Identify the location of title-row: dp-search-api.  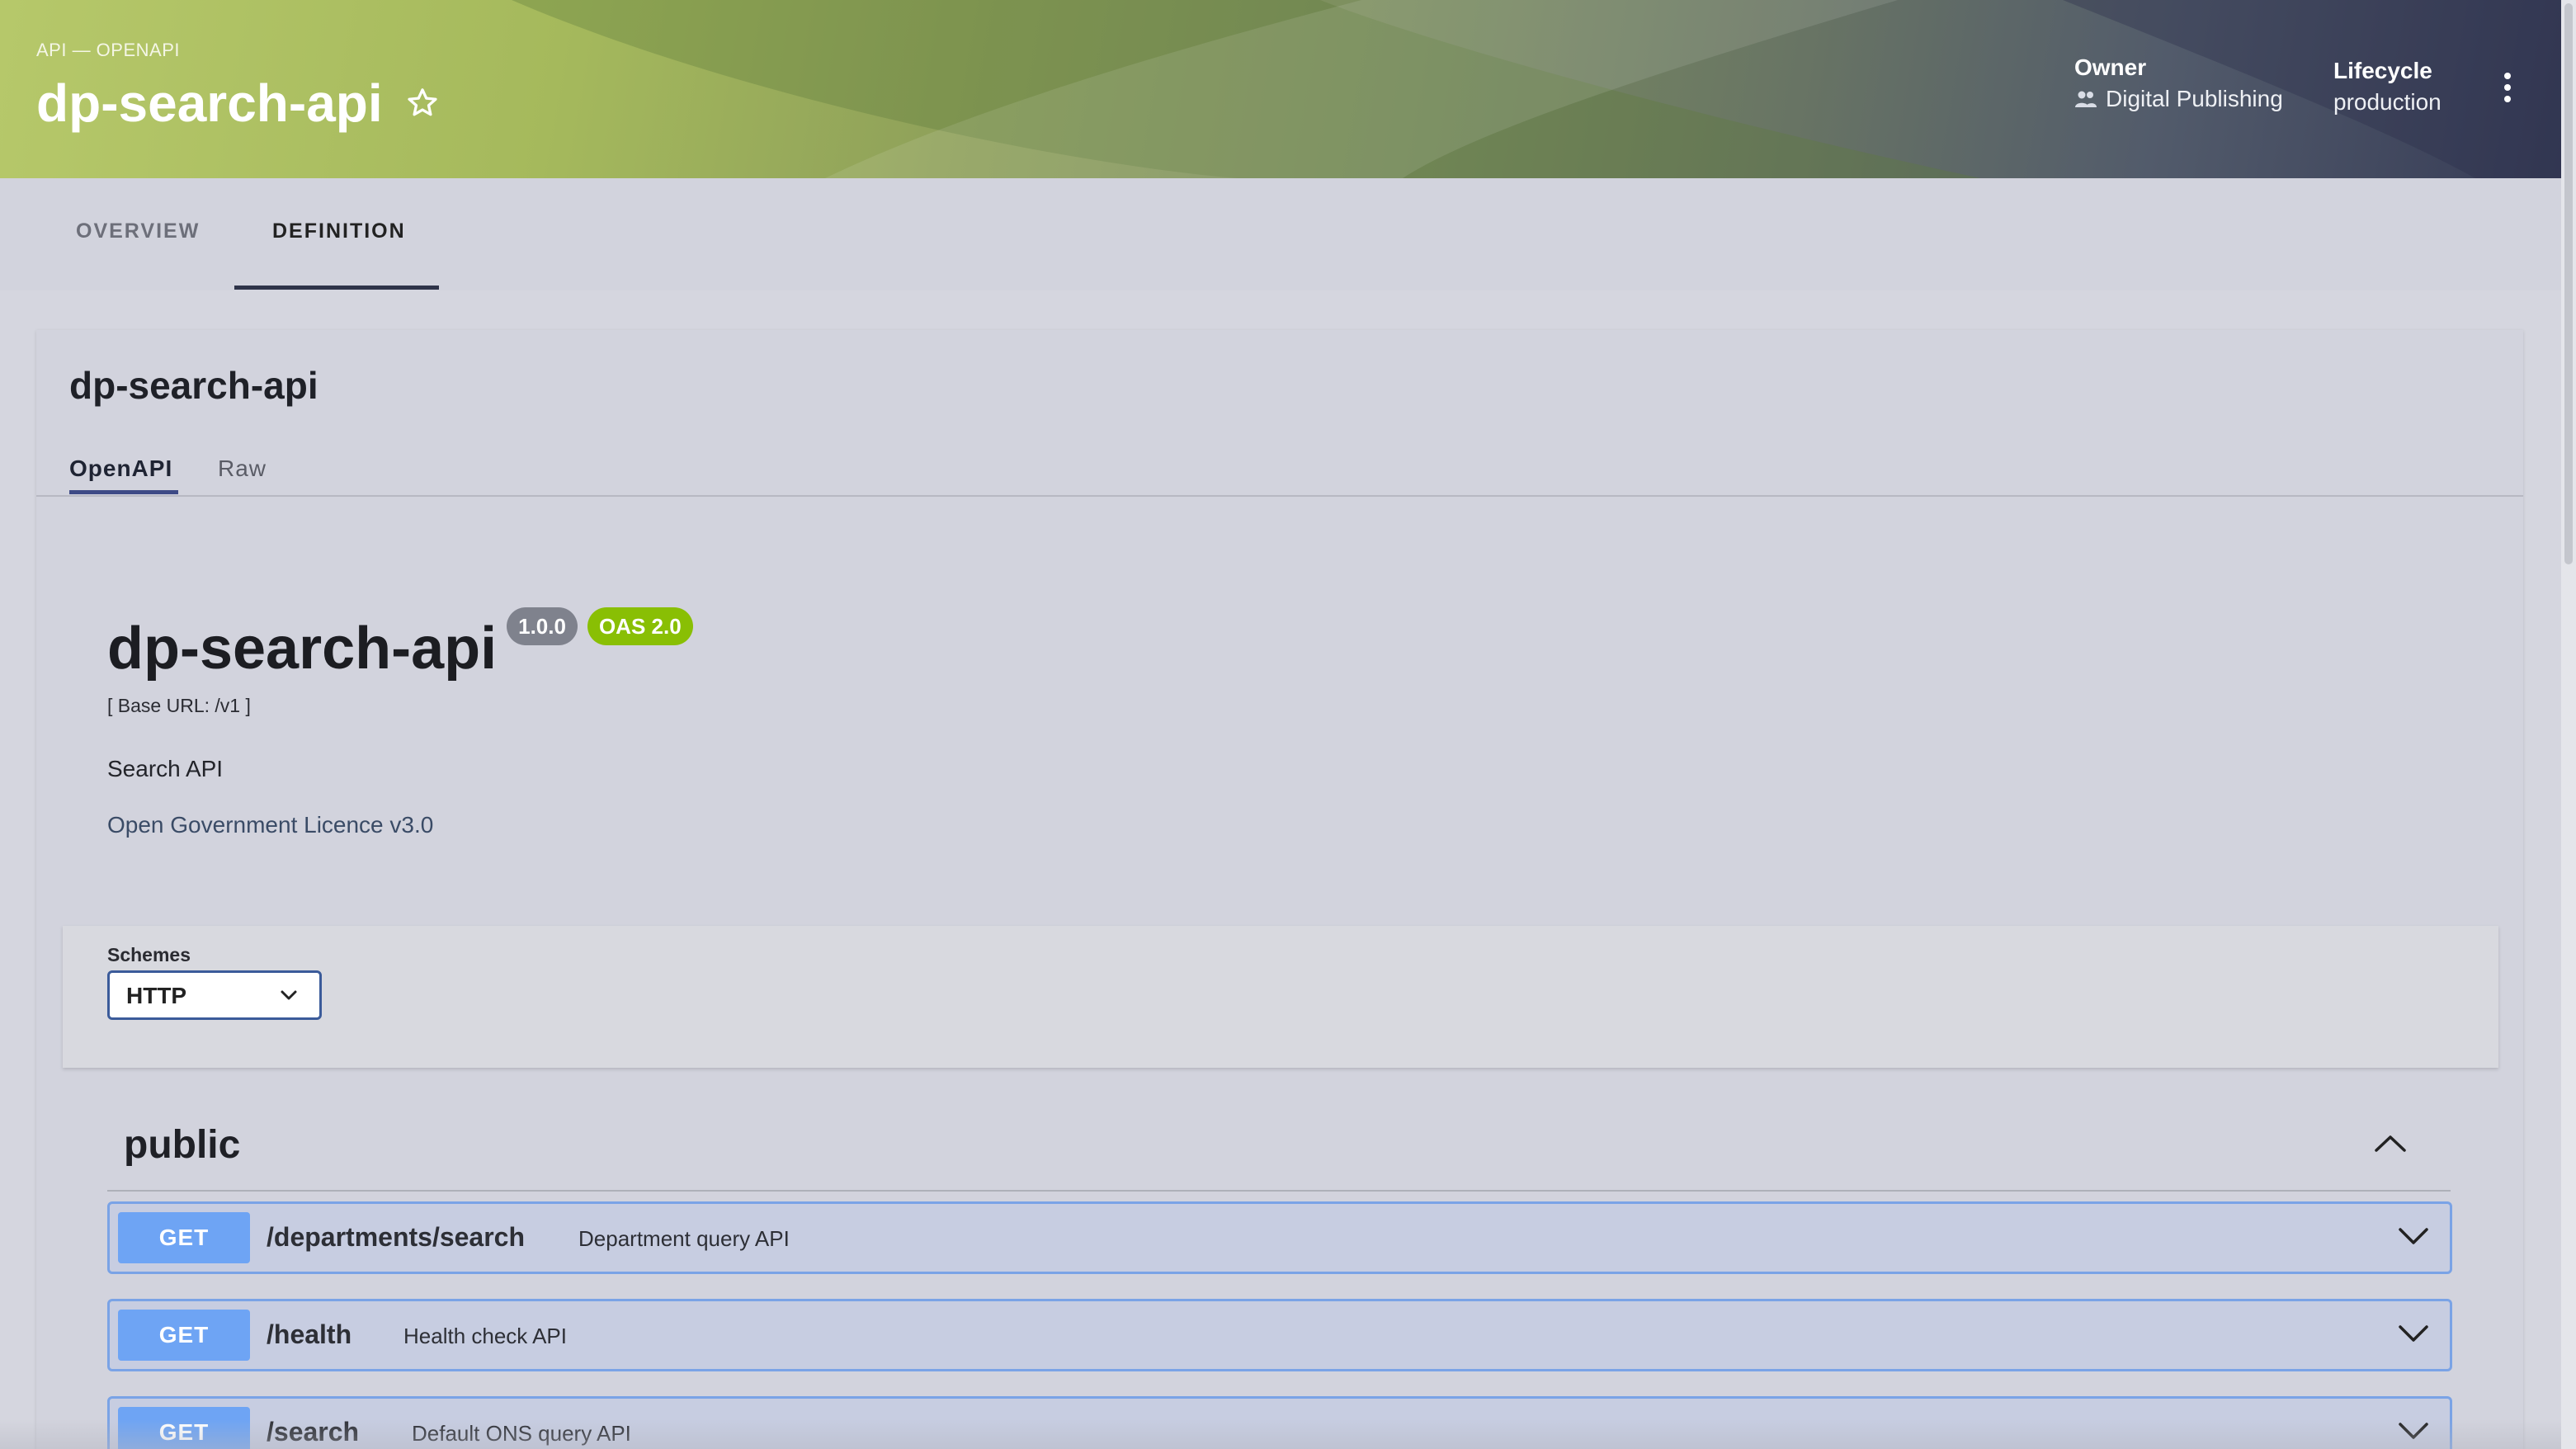
(238, 103).